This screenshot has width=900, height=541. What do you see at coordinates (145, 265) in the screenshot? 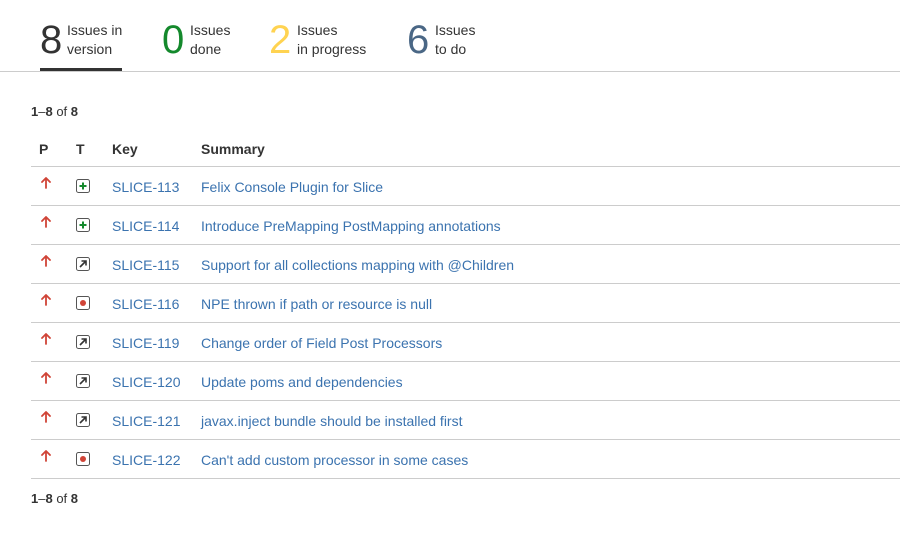
I see `issue-key-link: SLICE-115` at bounding box center [145, 265].